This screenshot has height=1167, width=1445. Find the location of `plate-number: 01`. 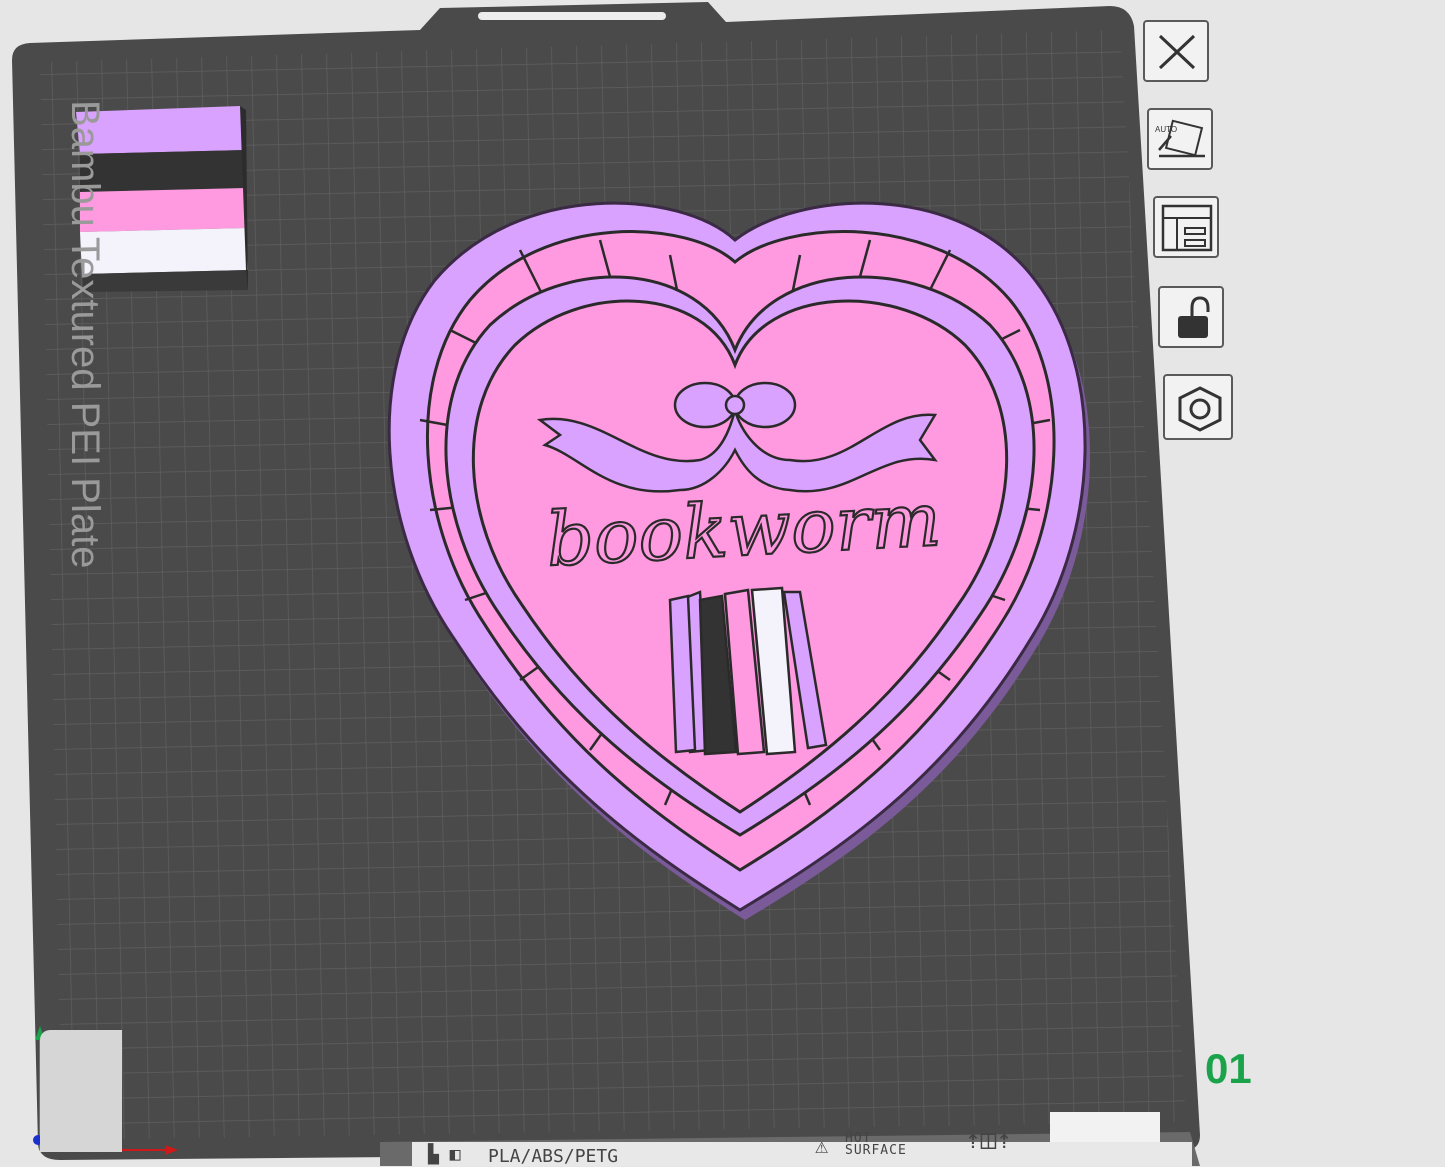

plate-number: 01 is located at coordinates (1228, 1069).